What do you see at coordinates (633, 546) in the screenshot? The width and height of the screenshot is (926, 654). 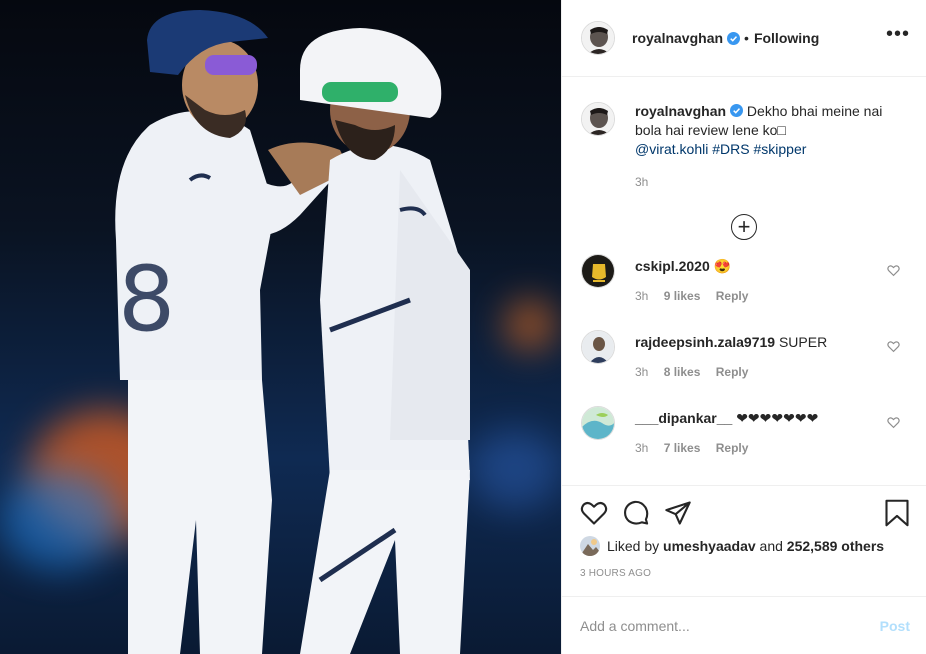 I see `likes-prefix: Liked by` at bounding box center [633, 546].